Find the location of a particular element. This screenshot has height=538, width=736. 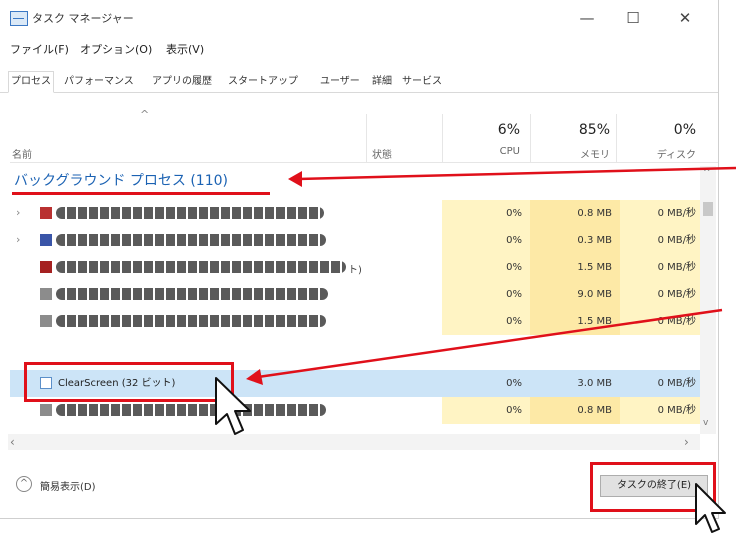

annotation-arrowhead is located at coordinates (295, 179).